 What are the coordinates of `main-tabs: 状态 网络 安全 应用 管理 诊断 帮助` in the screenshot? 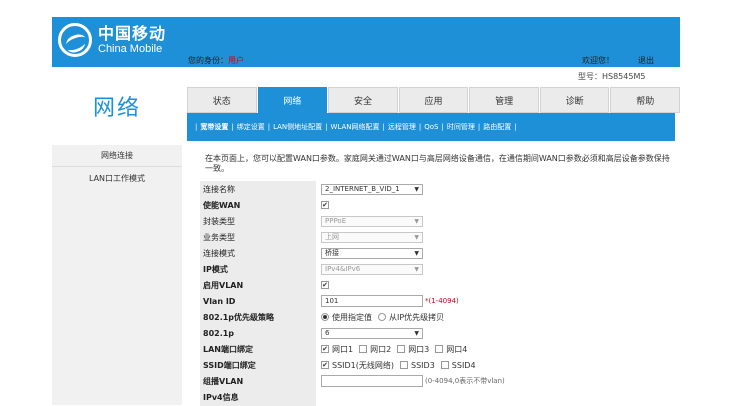 It's located at (434, 100).